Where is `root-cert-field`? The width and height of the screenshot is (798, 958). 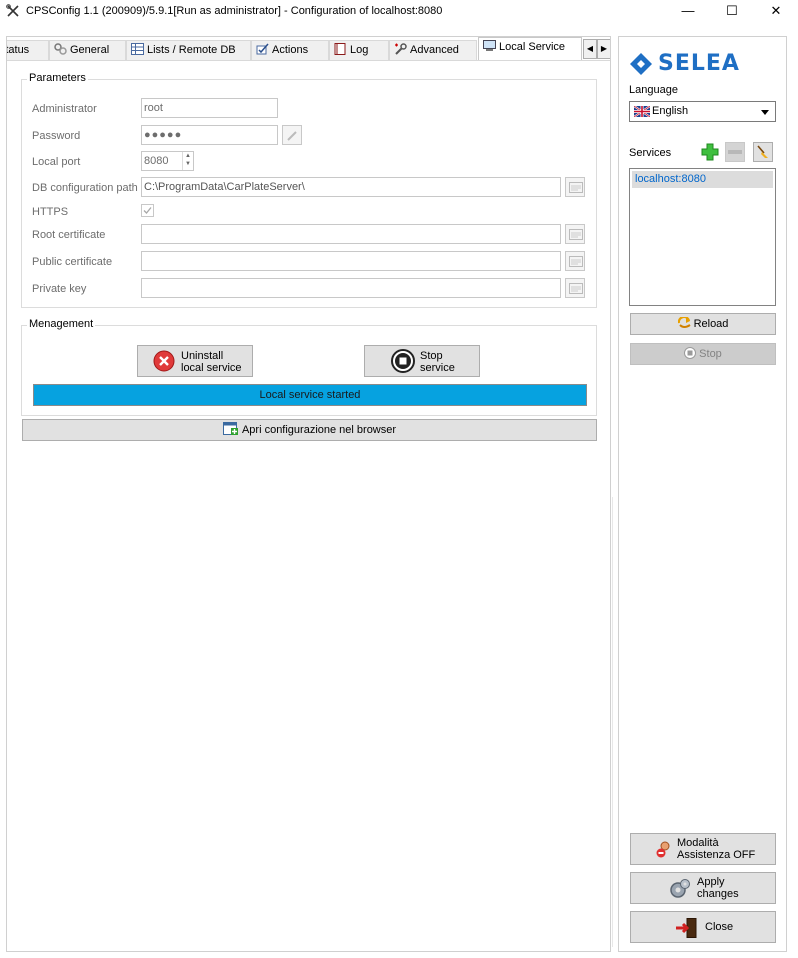
root-cert-field is located at coordinates (351, 234).